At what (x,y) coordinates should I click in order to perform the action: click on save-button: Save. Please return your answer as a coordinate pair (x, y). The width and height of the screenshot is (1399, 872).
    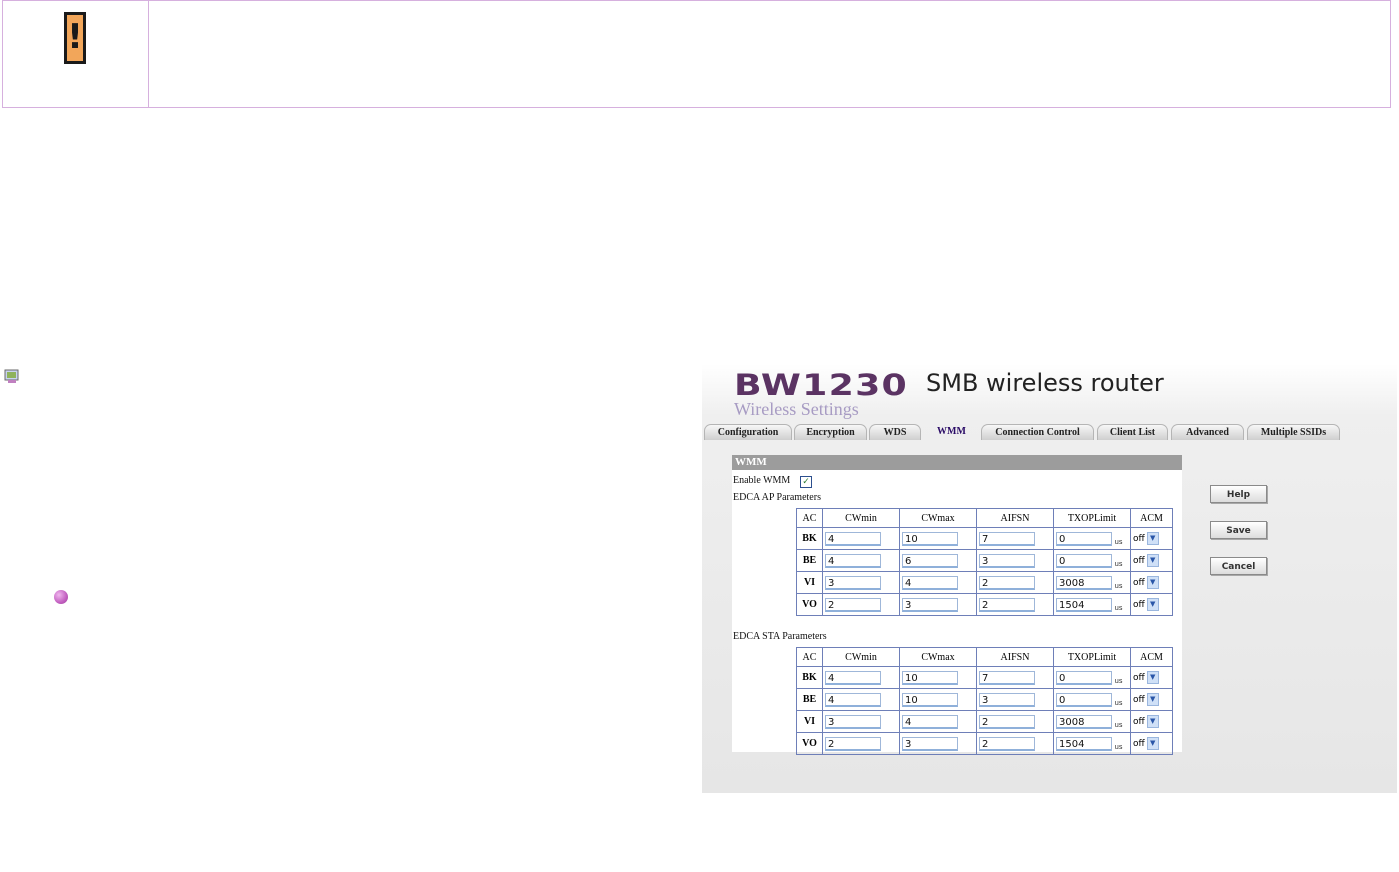
    Looking at the image, I should click on (1238, 530).